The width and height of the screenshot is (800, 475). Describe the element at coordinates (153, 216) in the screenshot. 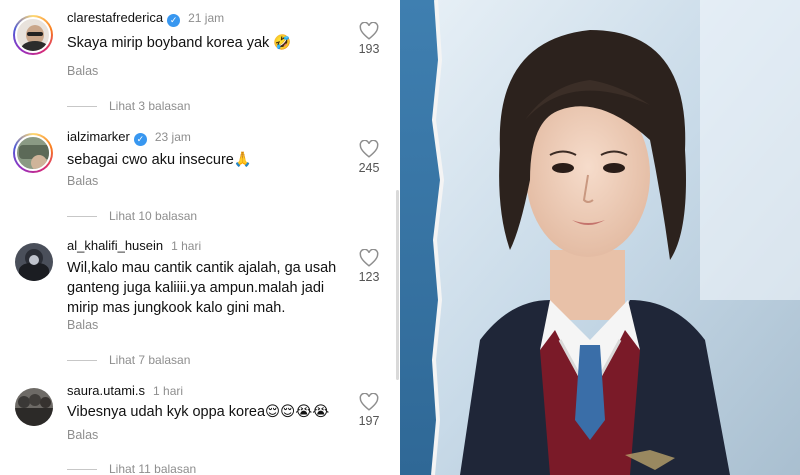

I see `view-replies-label: Lihat 10 balasan` at that location.